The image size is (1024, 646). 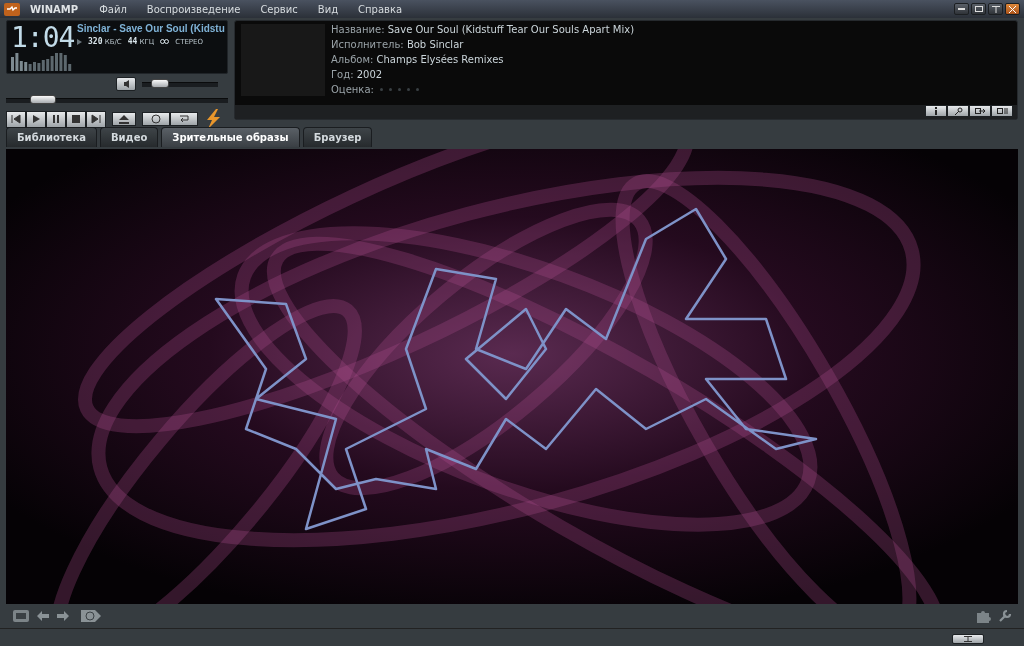 What do you see at coordinates (984, 616) in the screenshot?
I see `puzzle-icon` at bounding box center [984, 616].